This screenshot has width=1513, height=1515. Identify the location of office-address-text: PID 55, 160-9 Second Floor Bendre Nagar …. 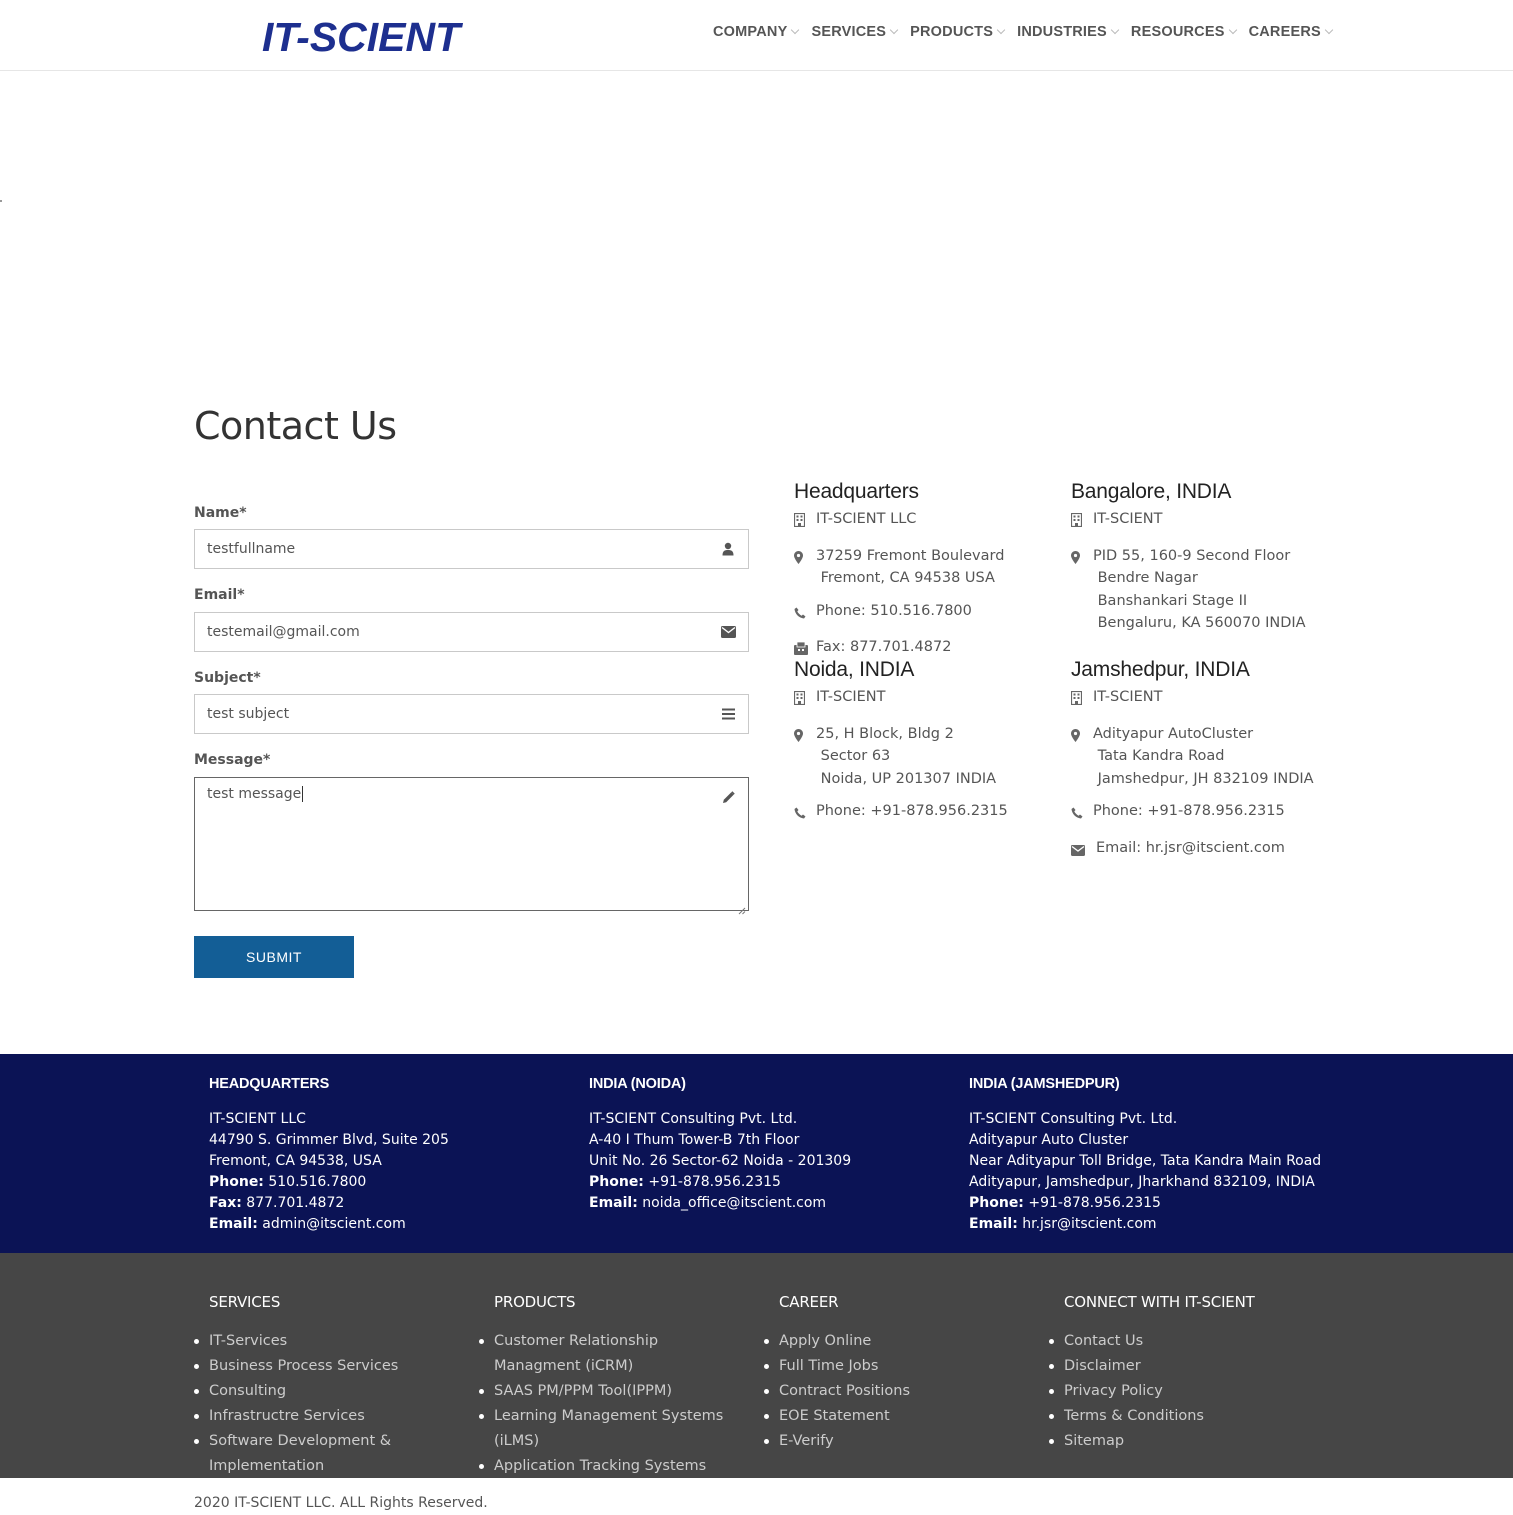
(1199, 589).